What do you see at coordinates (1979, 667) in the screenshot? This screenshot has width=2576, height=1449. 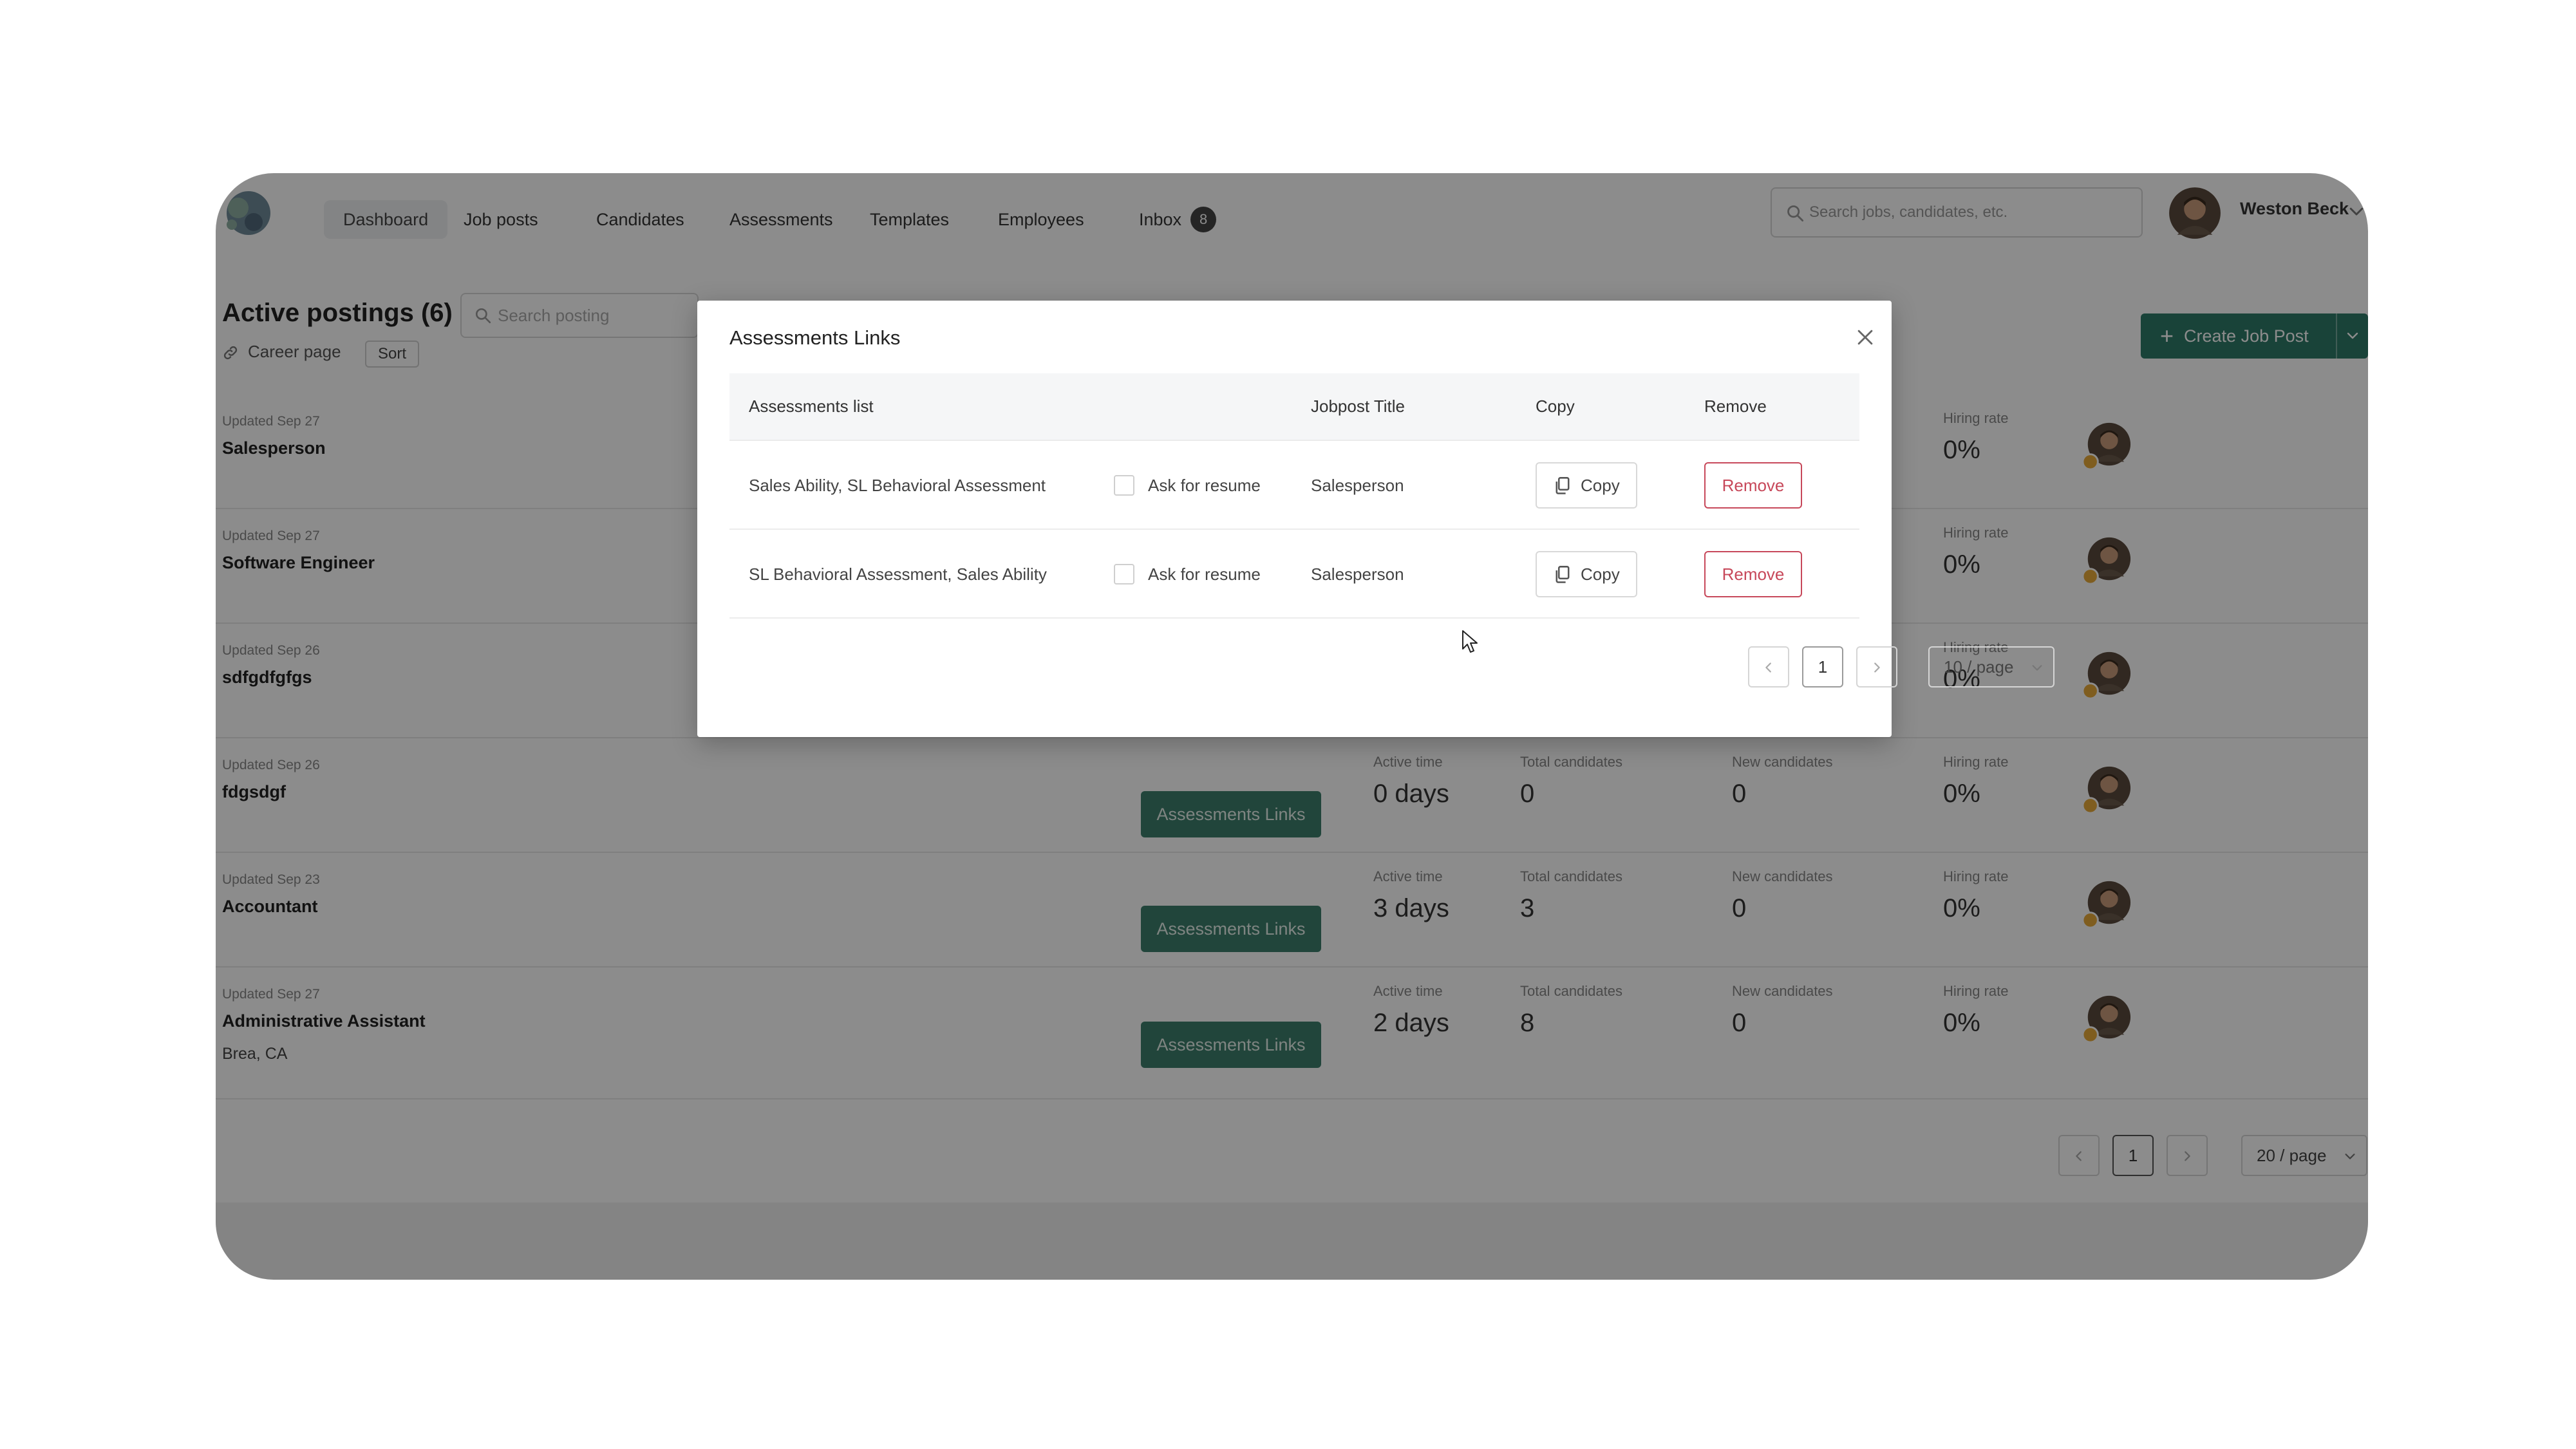 I see `page-size-value: 10 / page` at bounding box center [1979, 667].